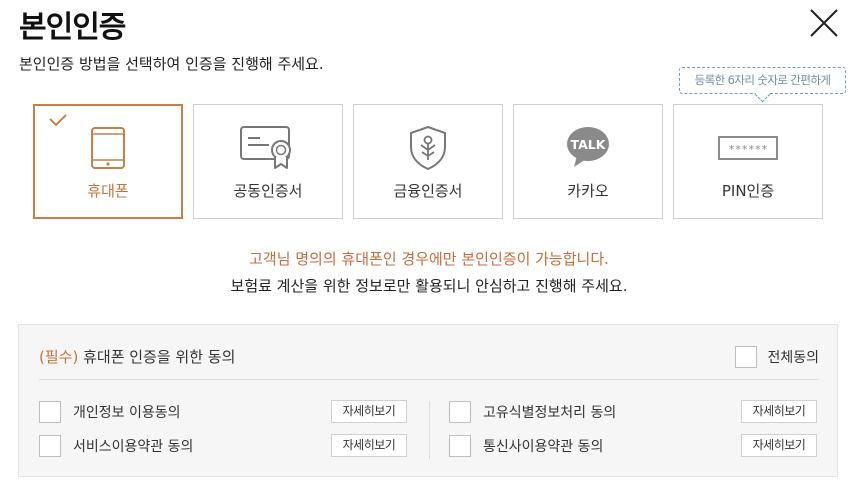  I want to click on mobile-phone-icon, so click(108, 148).